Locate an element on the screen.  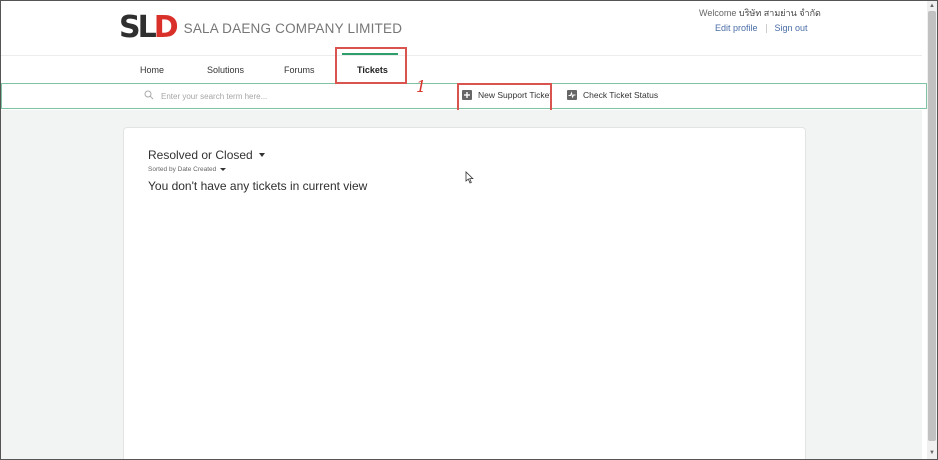
scroll-up-arrow-icon: ▲ is located at coordinates (932, 6).